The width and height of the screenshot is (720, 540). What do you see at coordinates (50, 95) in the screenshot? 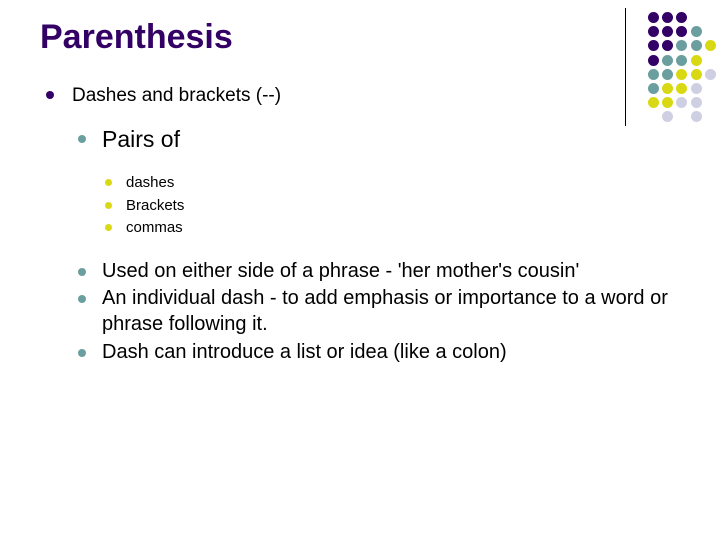
I see `bullet-marker-purple` at bounding box center [50, 95].